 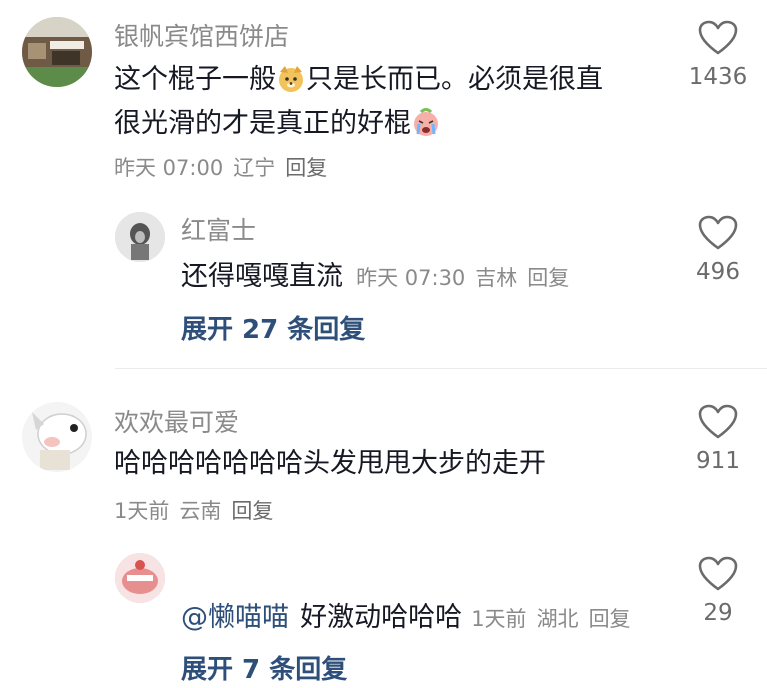 What do you see at coordinates (718, 444) in the screenshot?
I see `like-button: 911` at bounding box center [718, 444].